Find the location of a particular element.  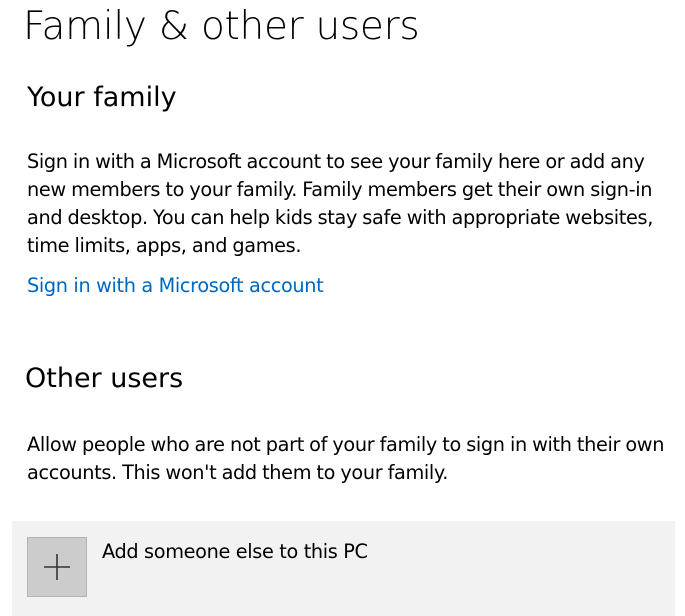

plus-icon-graphic is located at coordinates (57, 567).